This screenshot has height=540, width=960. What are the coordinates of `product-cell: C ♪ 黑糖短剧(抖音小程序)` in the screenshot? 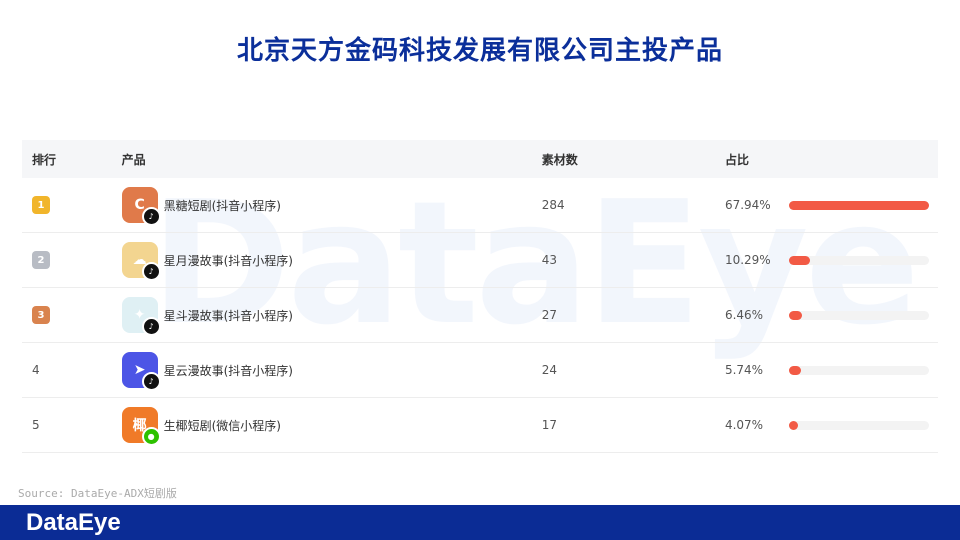 It's located at (331, 206).